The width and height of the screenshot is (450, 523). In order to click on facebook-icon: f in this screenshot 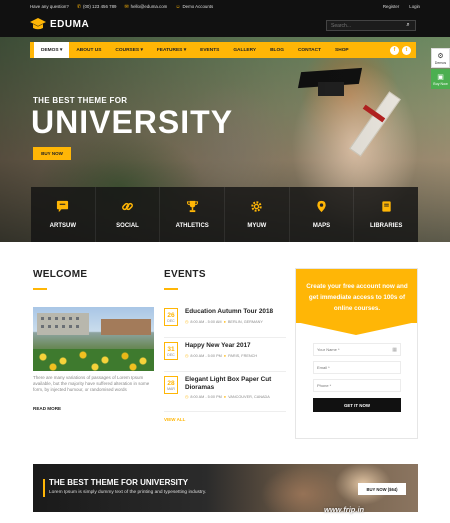, I will do `click(394, 50)`.